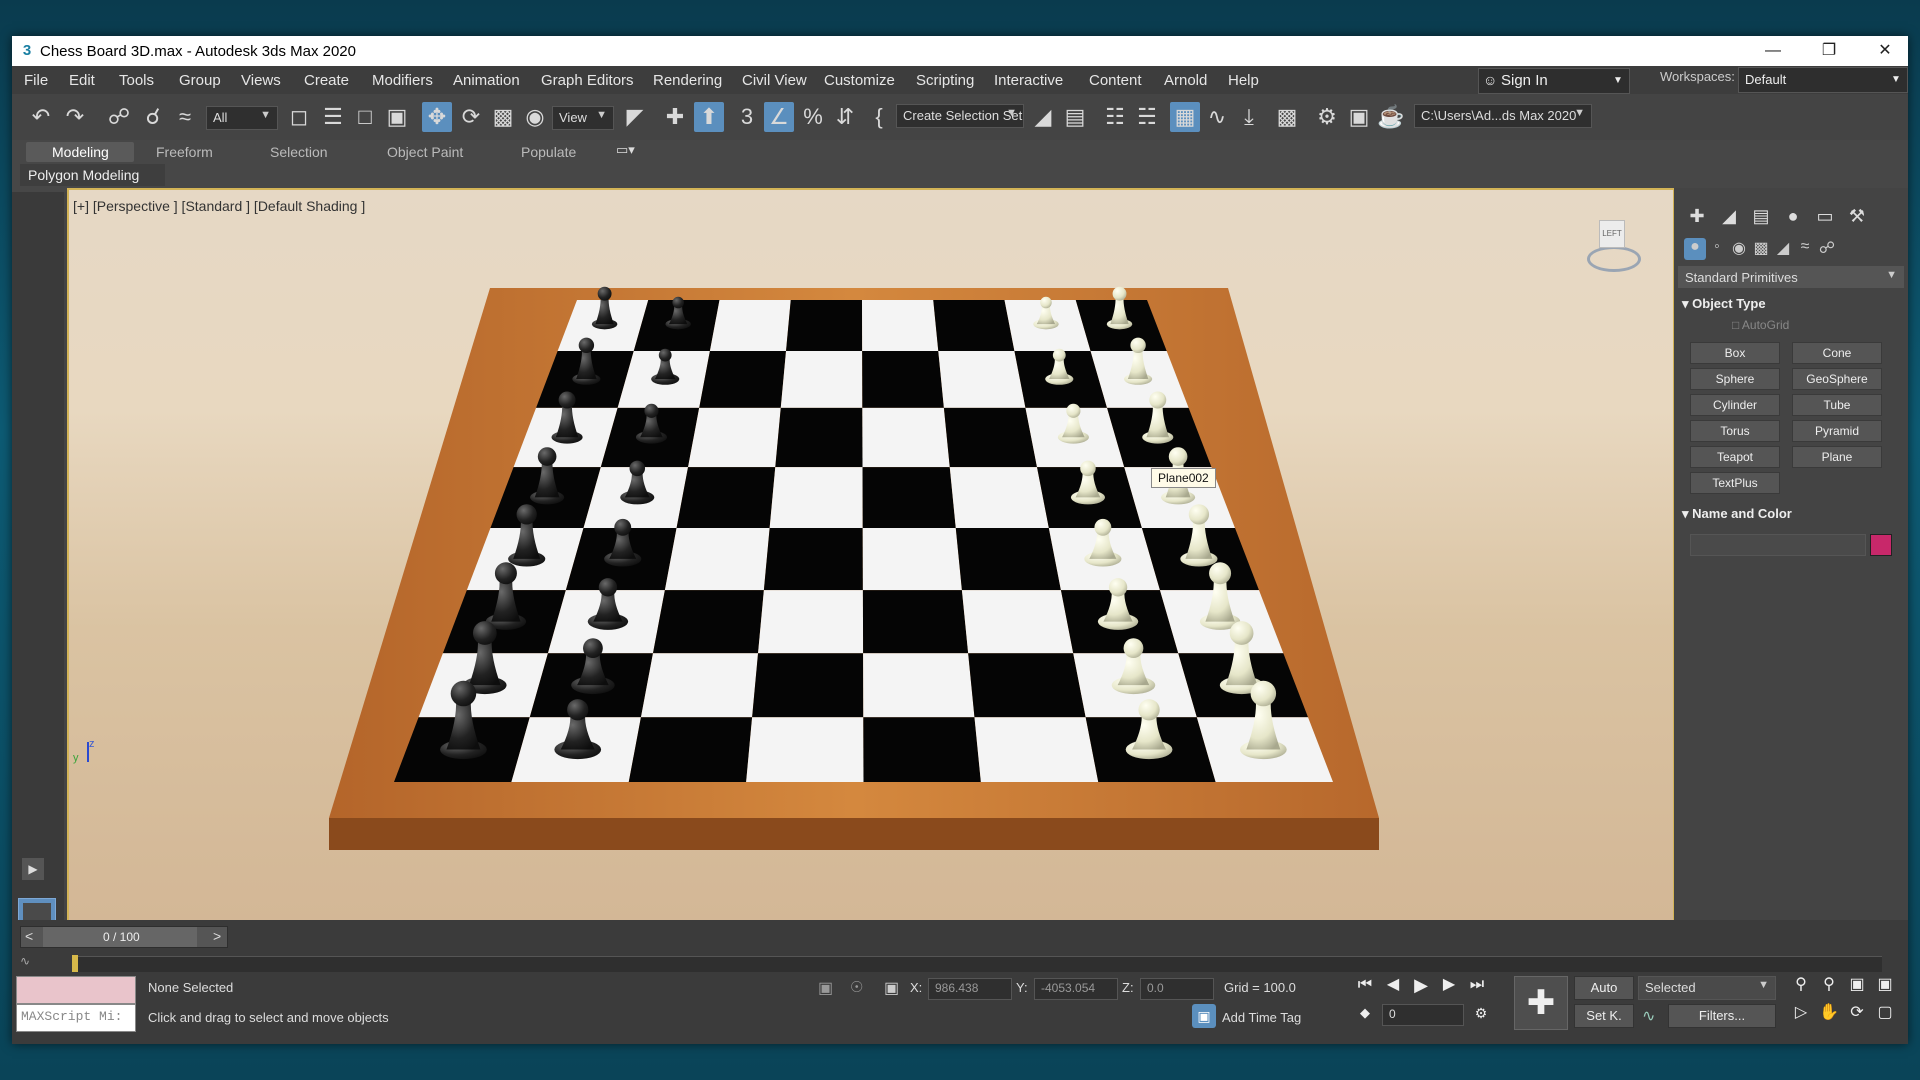 The height and width of the screenshot is (1080, 1920). I want to click on cylinder-button: Cylinder, so click(1735, 405).